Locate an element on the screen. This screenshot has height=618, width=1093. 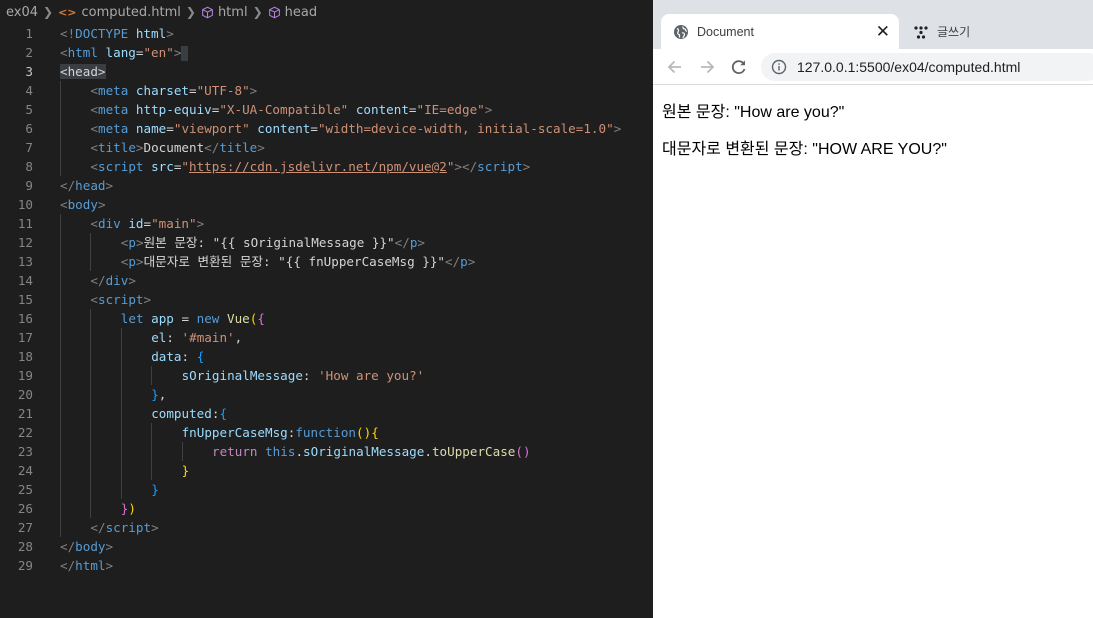
code-line: 3 <head> is located at coordinates (326, 71).